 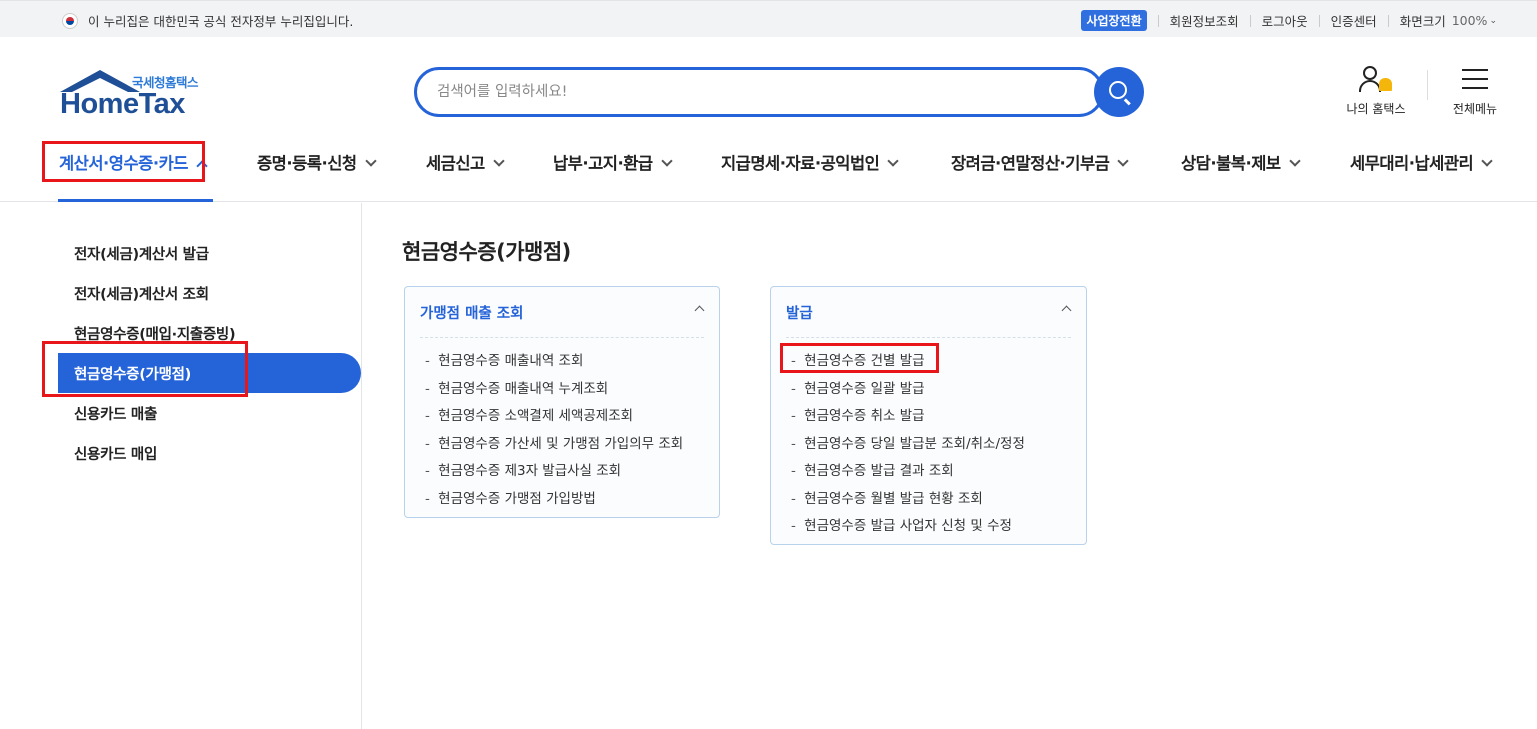 What do you see at coordinates (486, 252) in the screenshot?
I see `page-title: 현금영수증(가맹점)` at bounding box center [486, 252].